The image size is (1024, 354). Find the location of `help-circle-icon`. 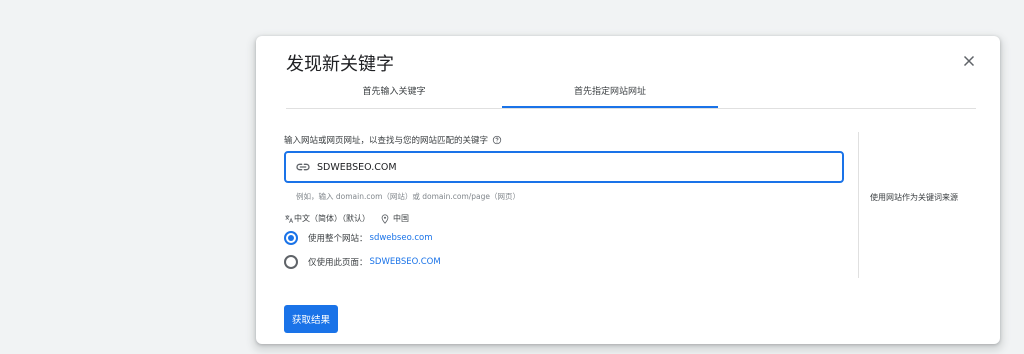

help-circle-icon is located at coordinates (497, 140).